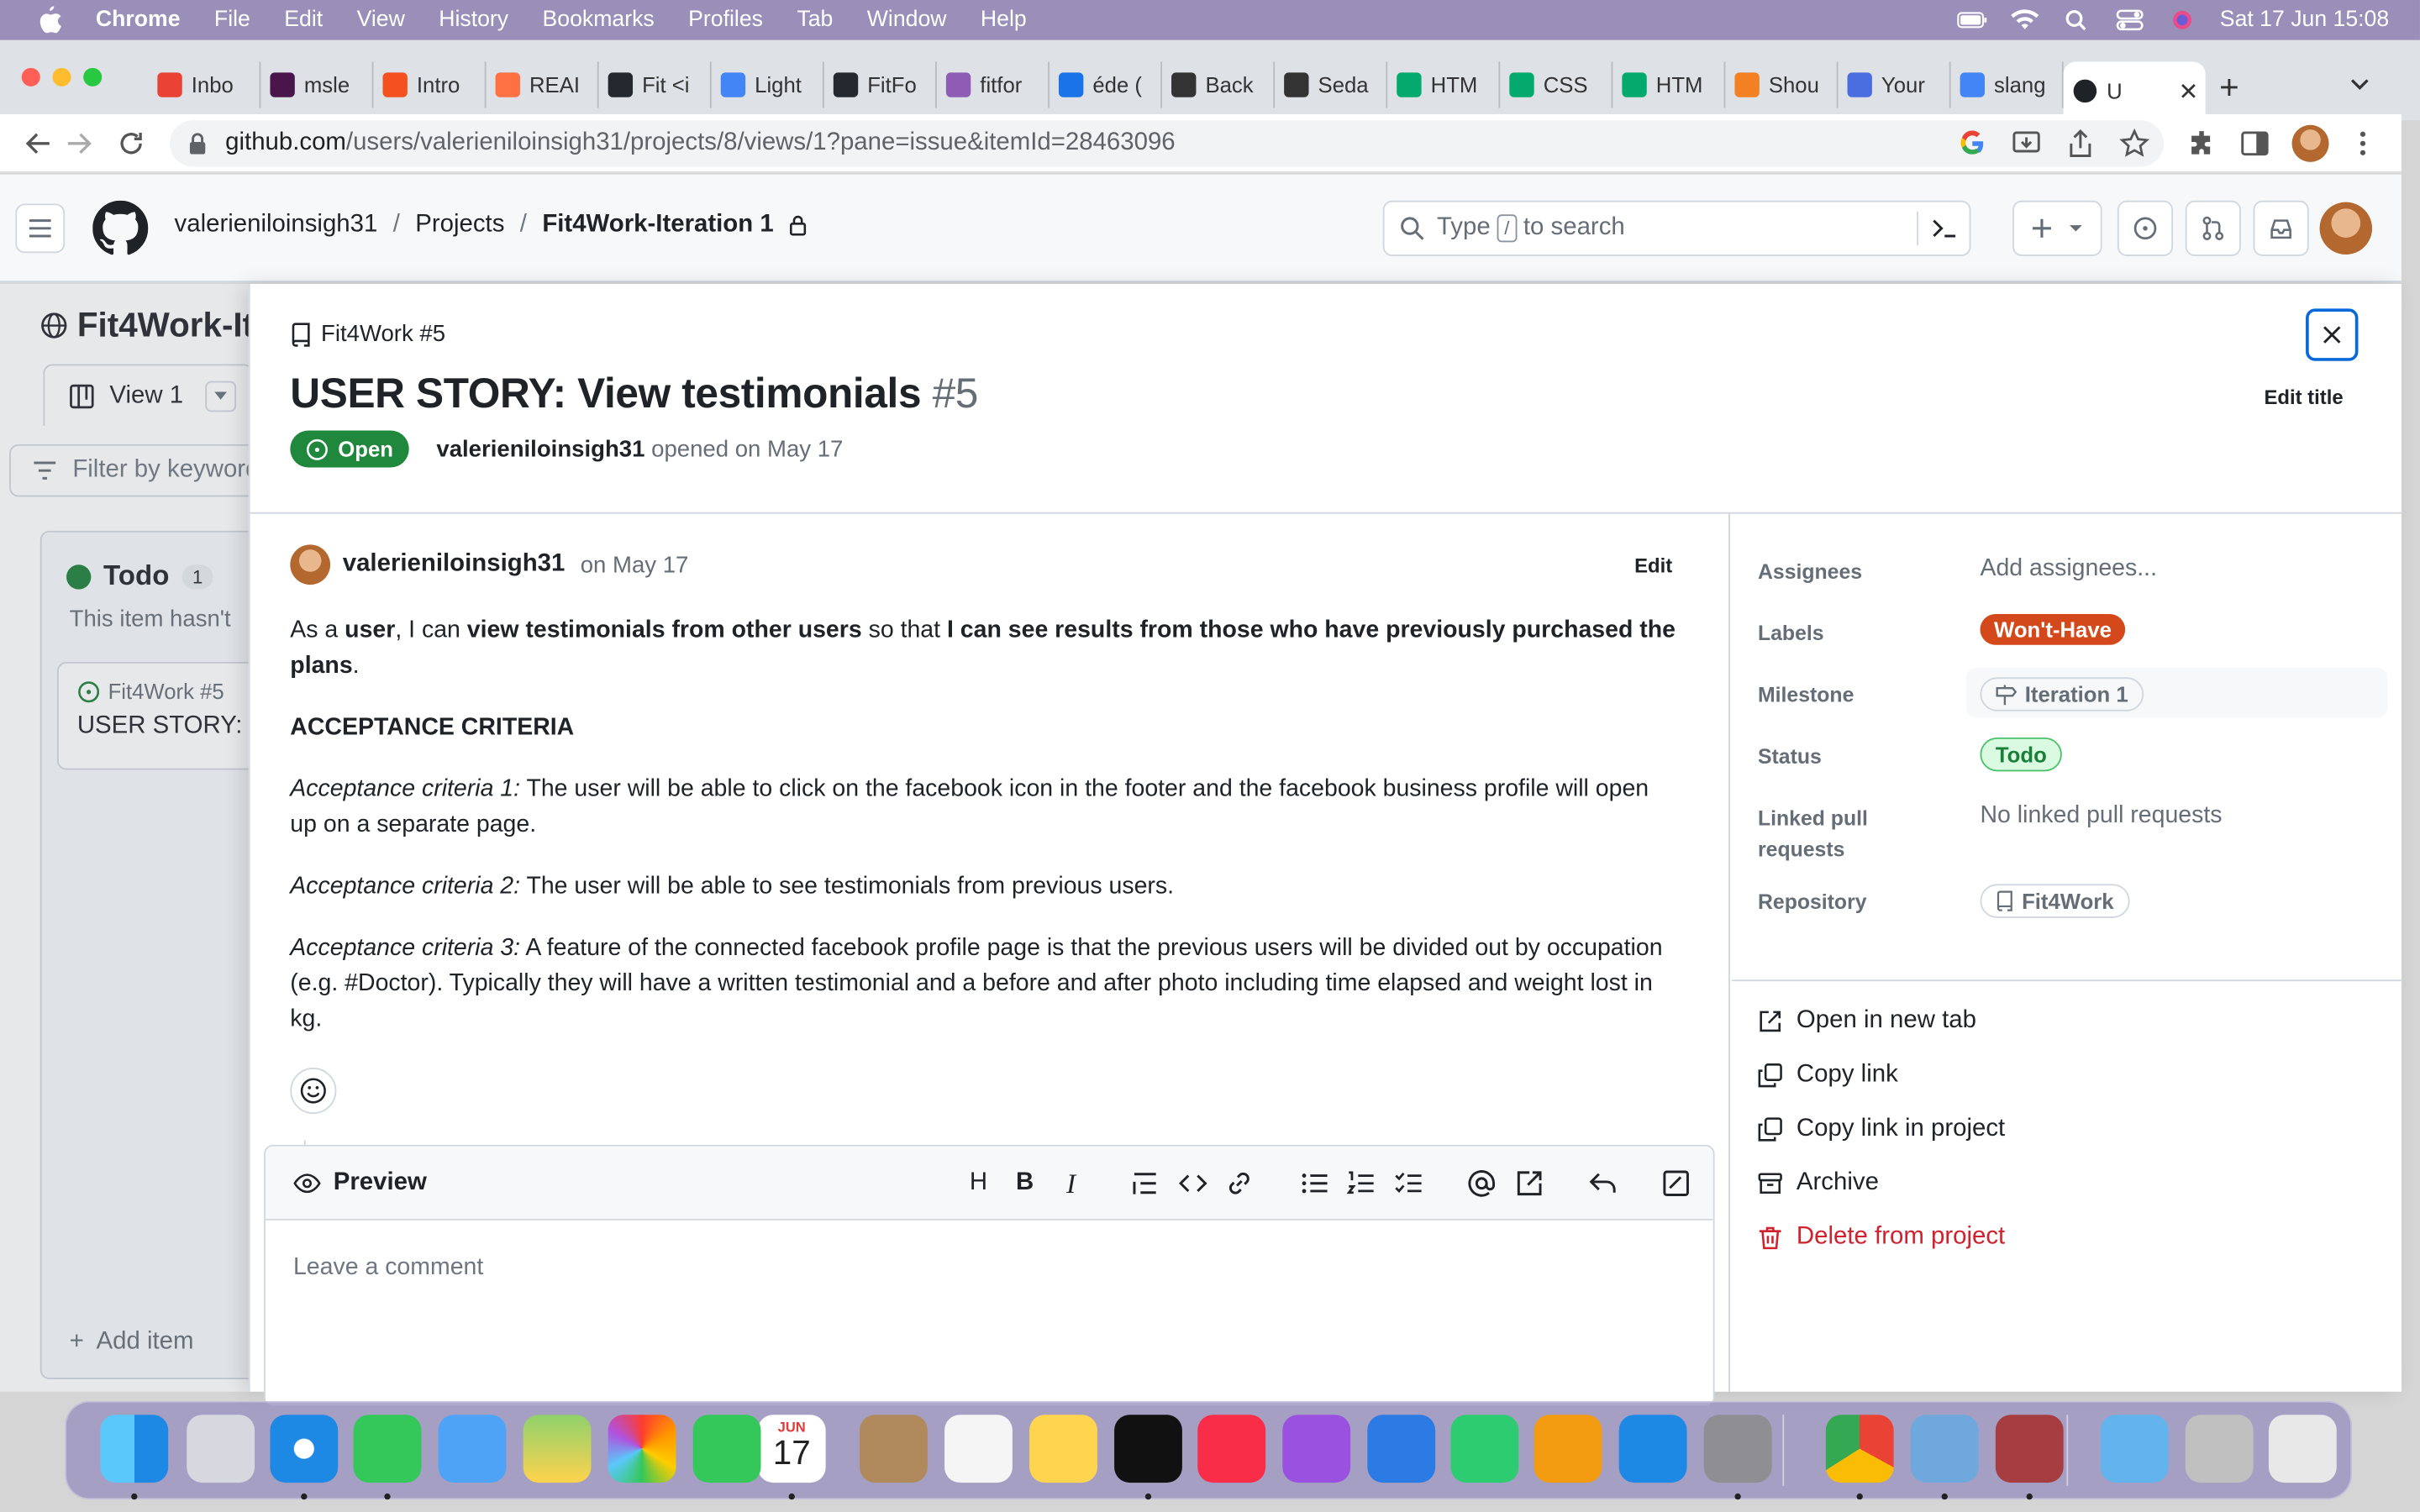 The image size is (2420, 1512). I want to click on browser-tab-active: U, so click(2134, 91).